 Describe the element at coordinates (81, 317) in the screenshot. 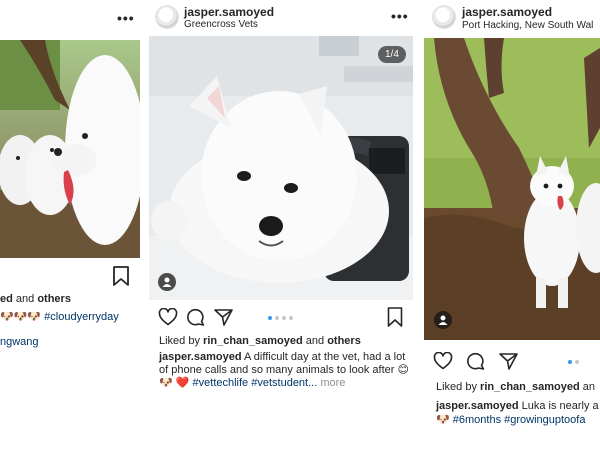

I see `caption-hashtag: #cloudyerryday` at that location.